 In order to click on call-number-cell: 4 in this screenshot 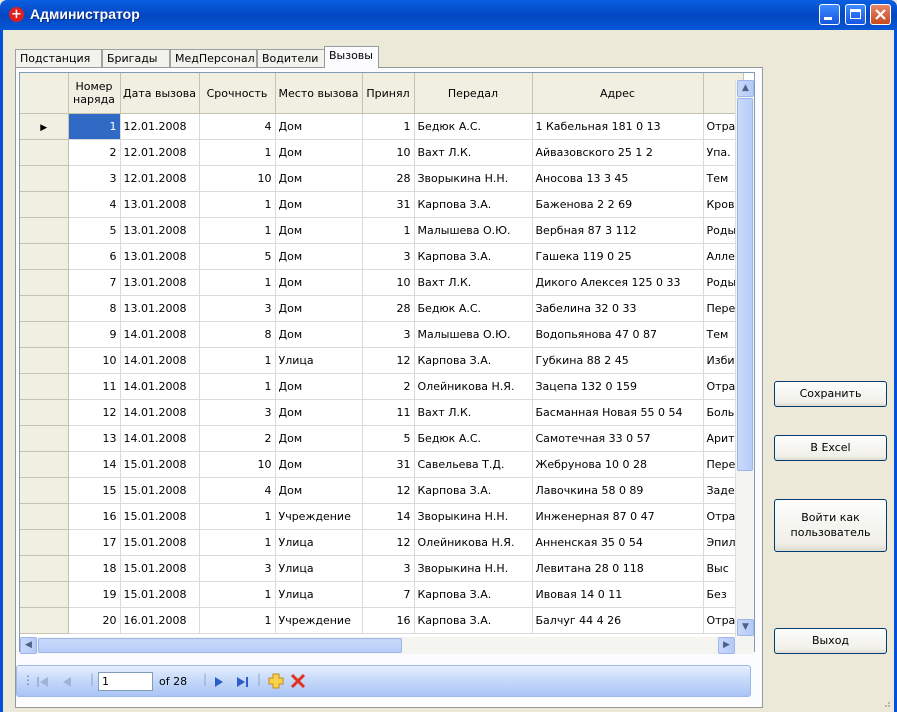, I will do `click(94, 204)`.